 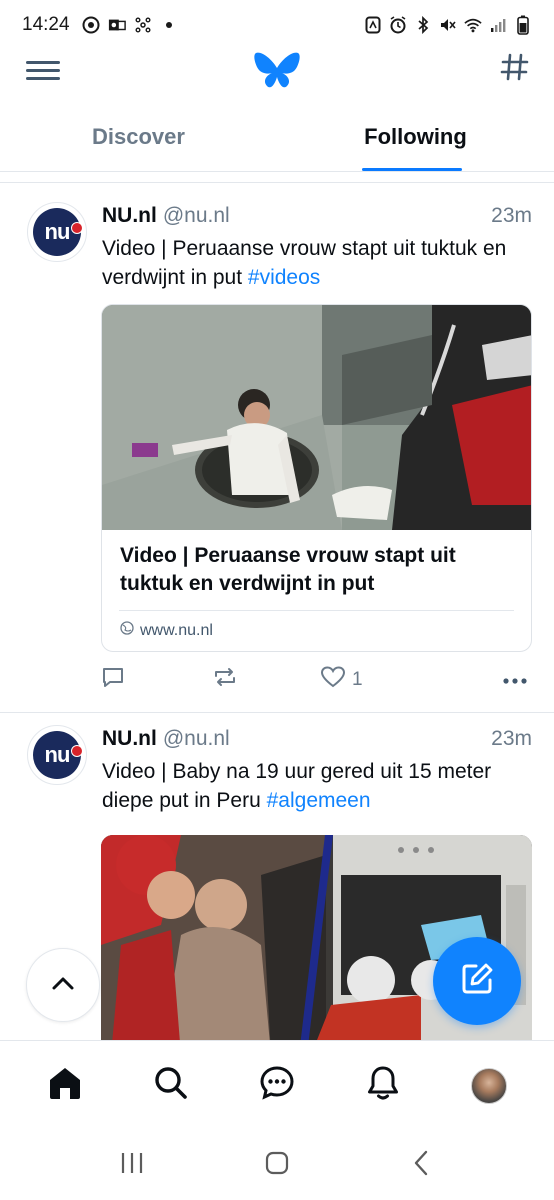 I want to click on outlook-icon, so click(x=117, y=25).